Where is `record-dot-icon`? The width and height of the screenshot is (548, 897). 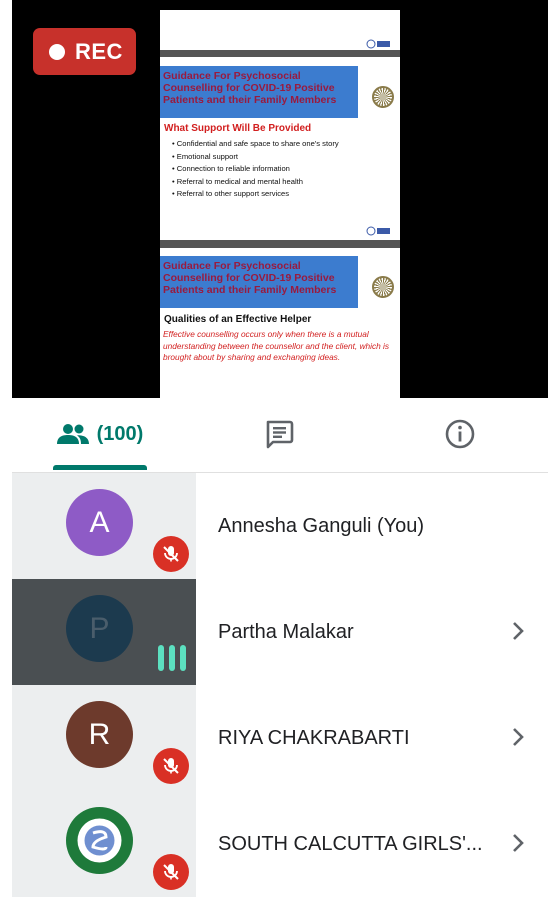 record-dot-icon is located at coordinates (57, 51).